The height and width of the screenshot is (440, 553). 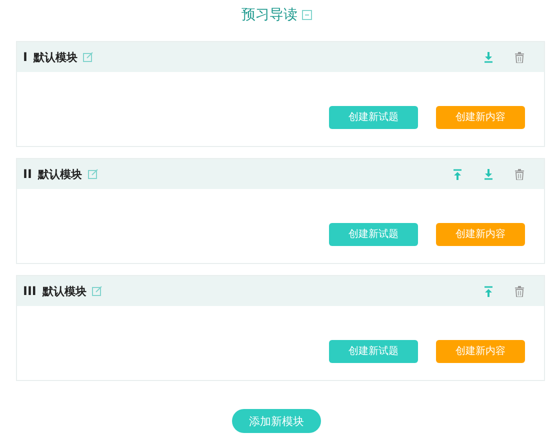 I want to click on module-number: II, so click(x=27, y=174).